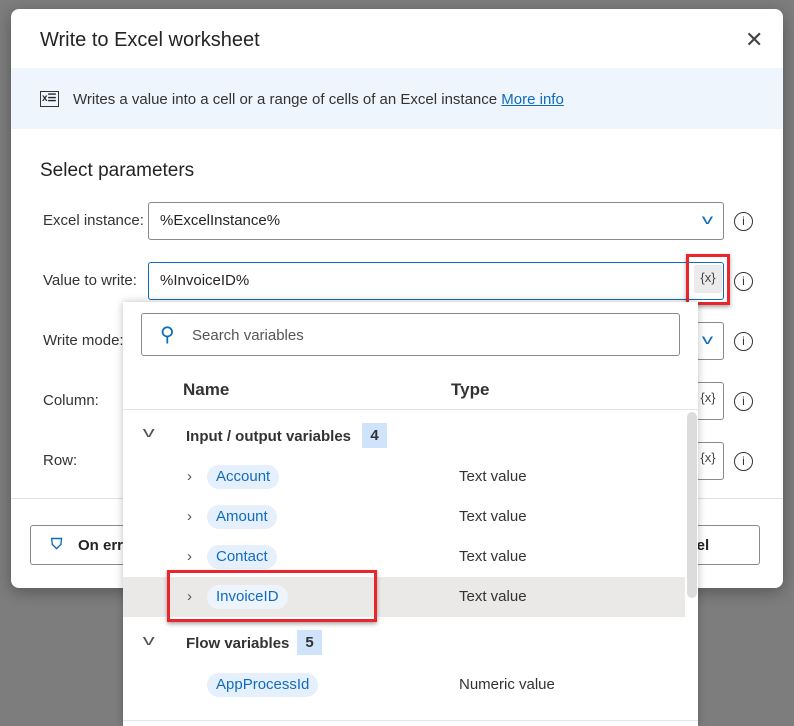 The width and height of the screenshot is (794, 726). What do you see at coordinates (242, 517) in the screenshot?
I see `variable-name: Amount` at bounding box center [242, 517].